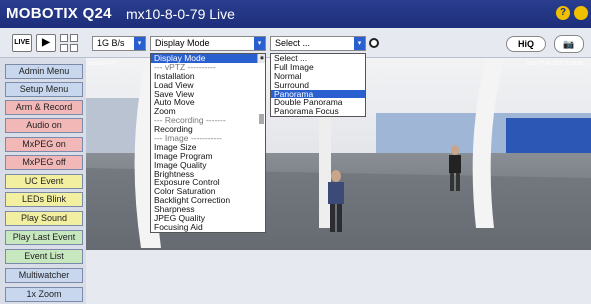  Describe the element at coordinates (208, 227) in the screenshot. I see `display-mode-item: Focusing Aid` at that location.